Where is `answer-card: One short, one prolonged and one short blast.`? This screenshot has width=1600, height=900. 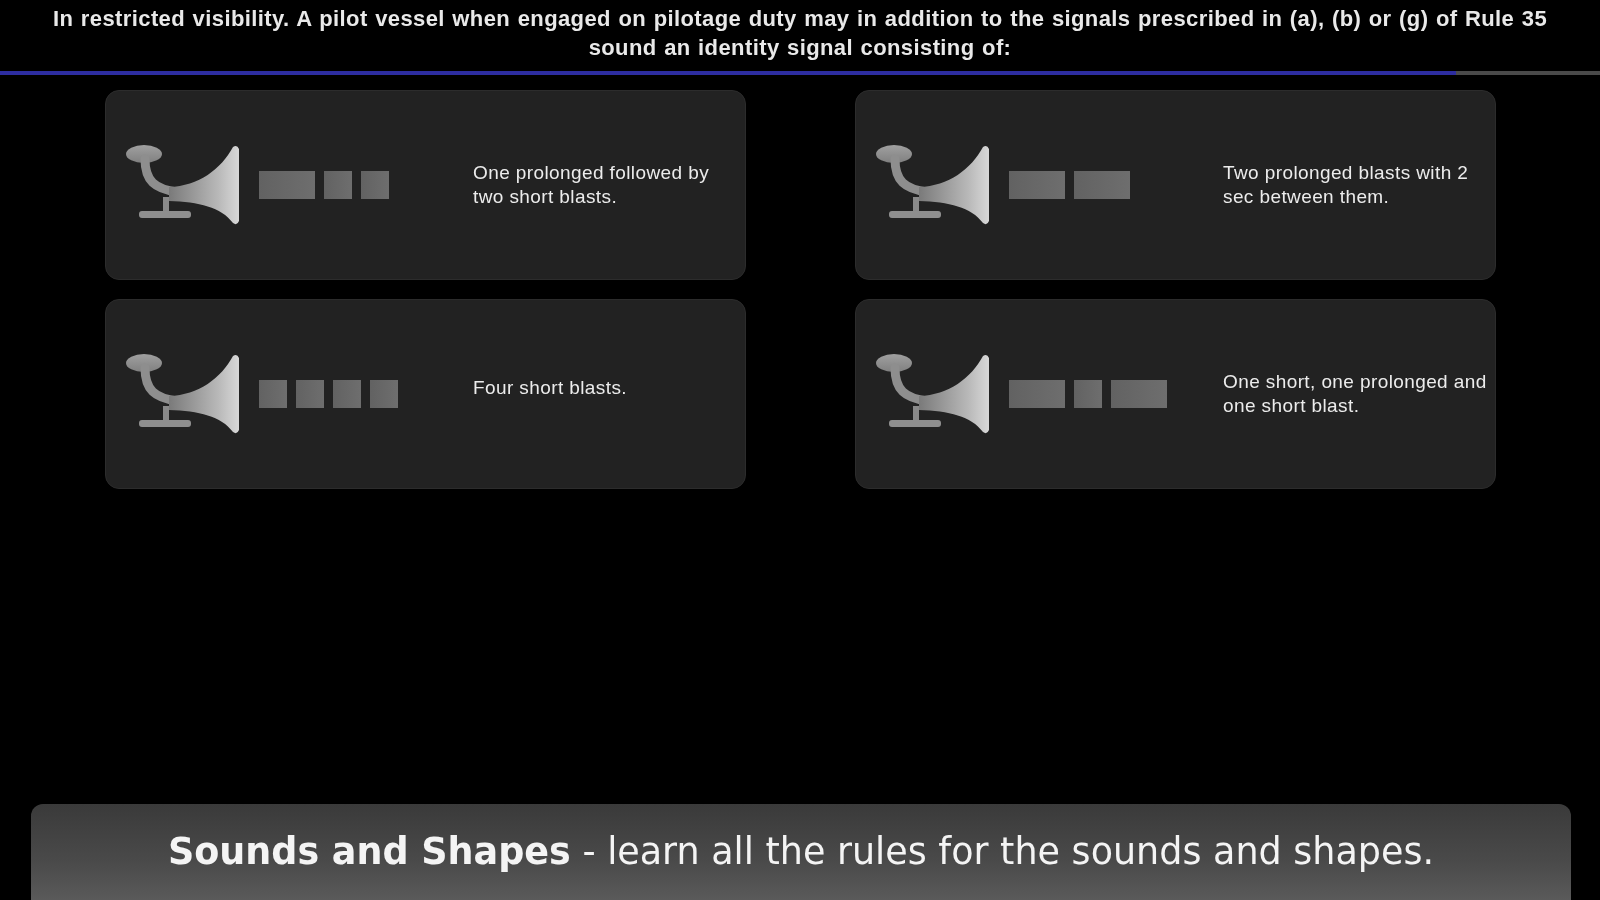
answer-card: One short, one prolonged and one short blast. is located at coordinates (1175, 394).